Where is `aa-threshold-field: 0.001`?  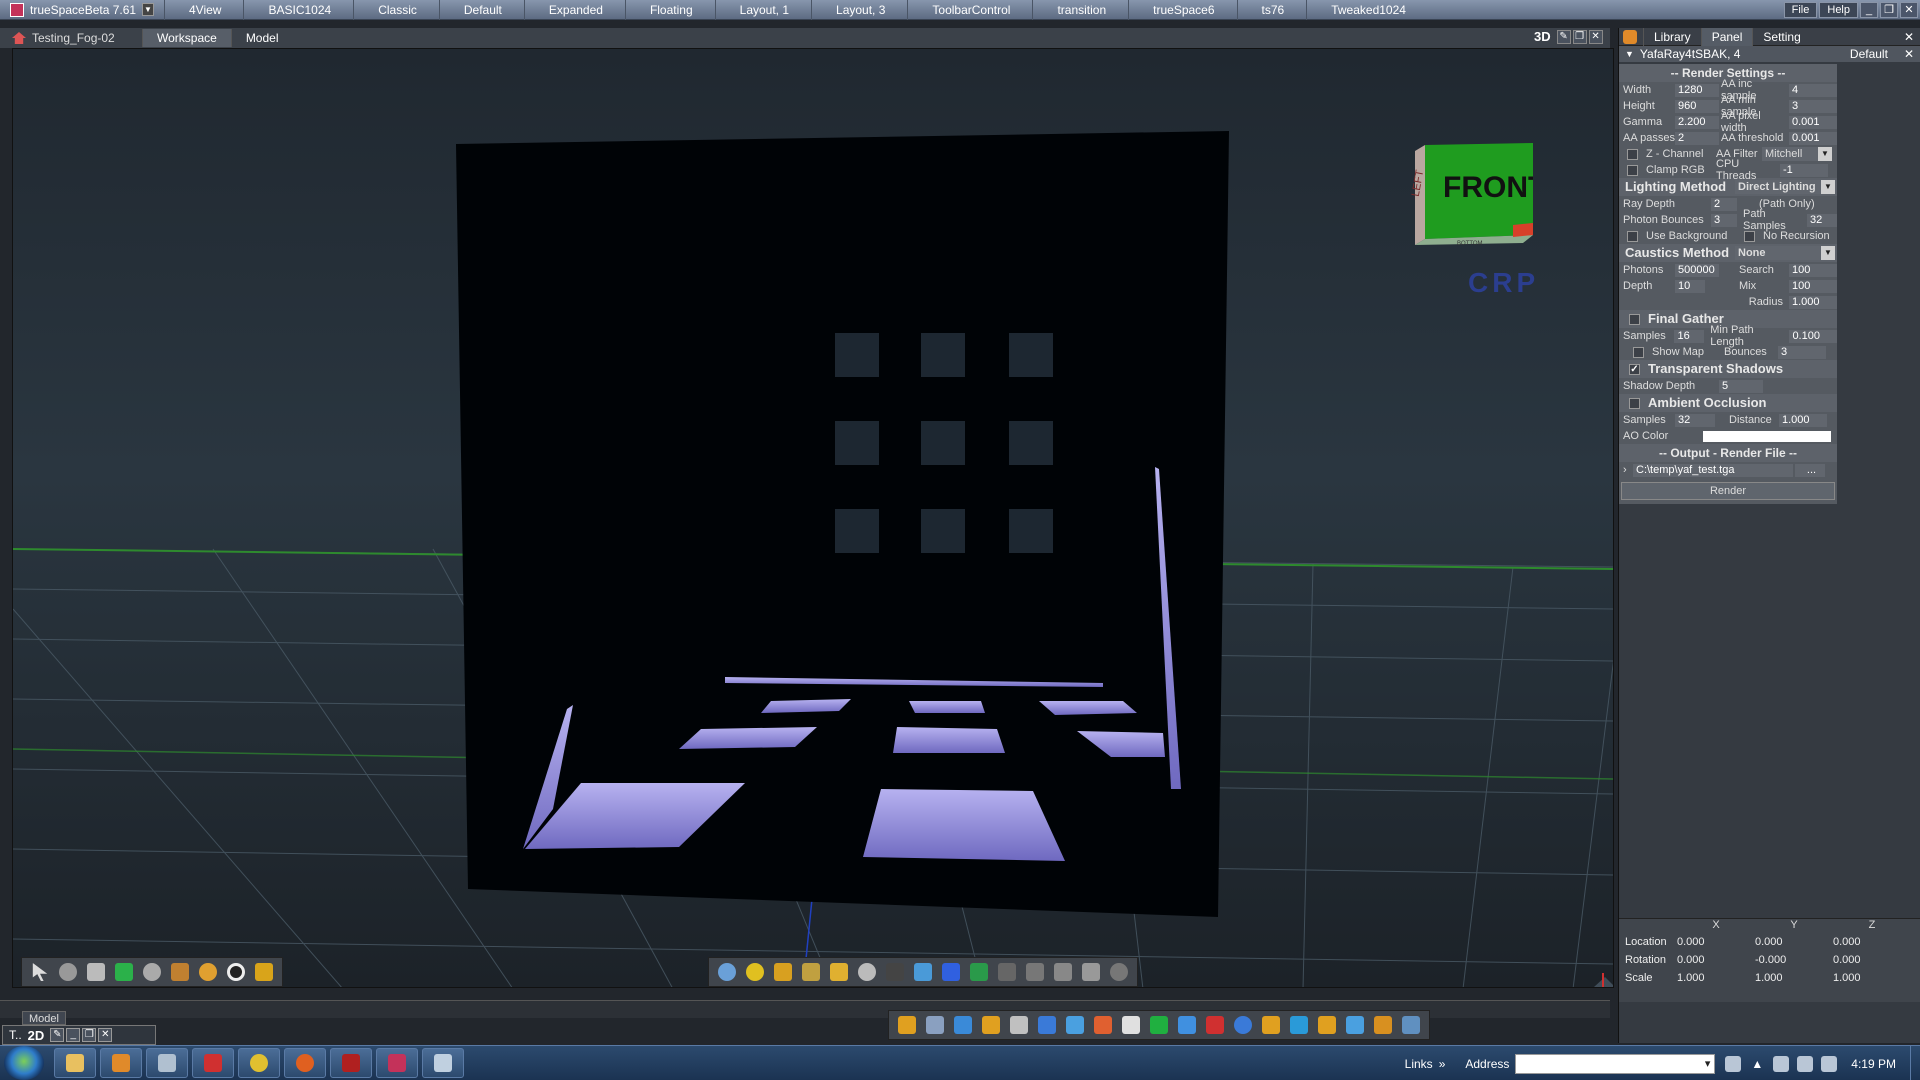
aa-threshold-field: 0.001 is located at coordinates (1813, 138).